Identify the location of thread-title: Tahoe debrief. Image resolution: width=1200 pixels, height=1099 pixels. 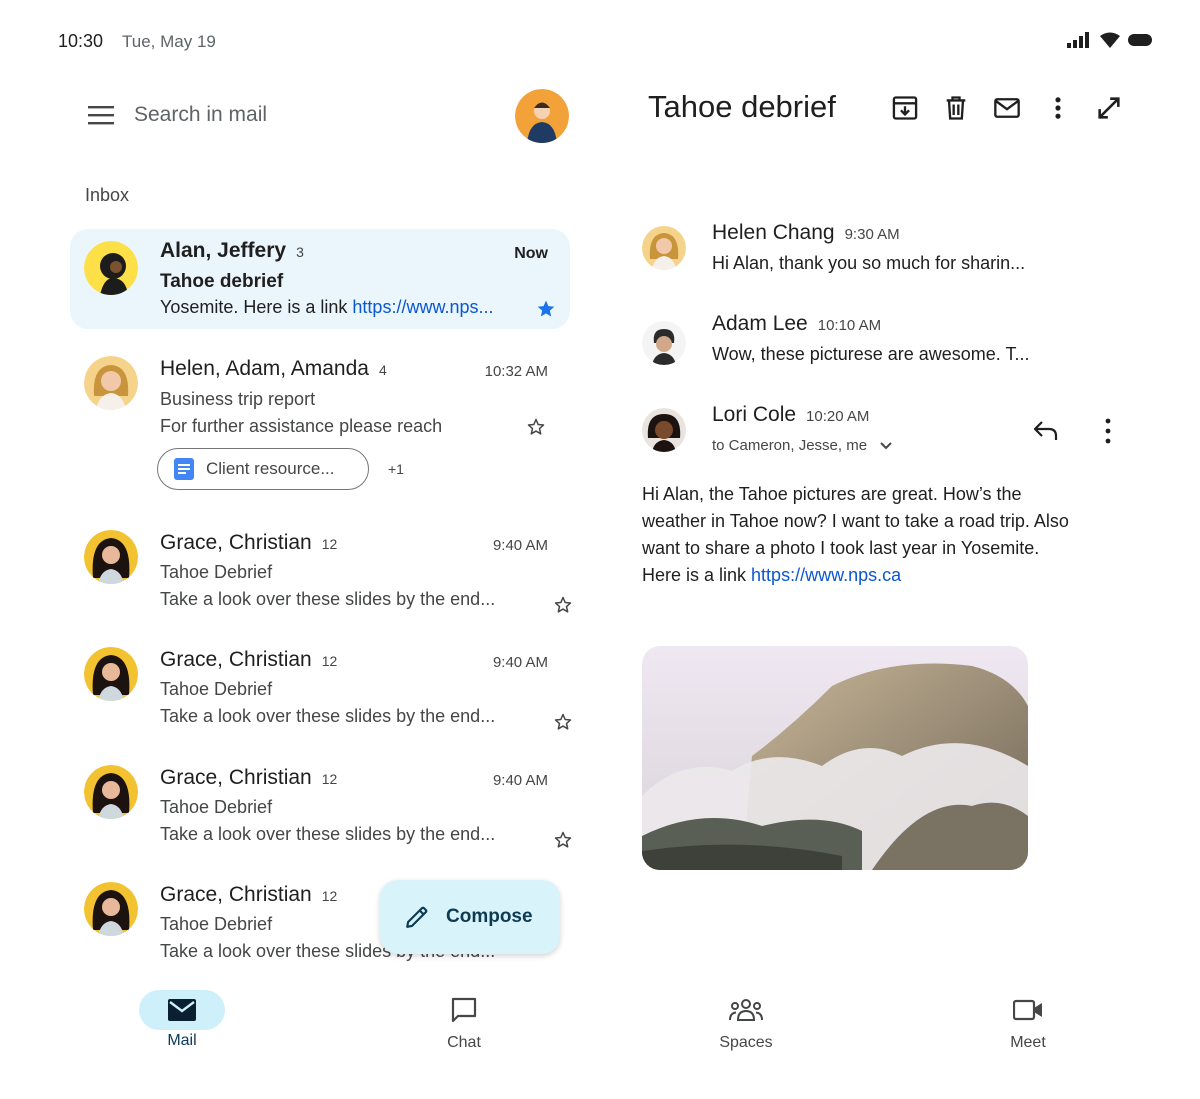
(742, 106).